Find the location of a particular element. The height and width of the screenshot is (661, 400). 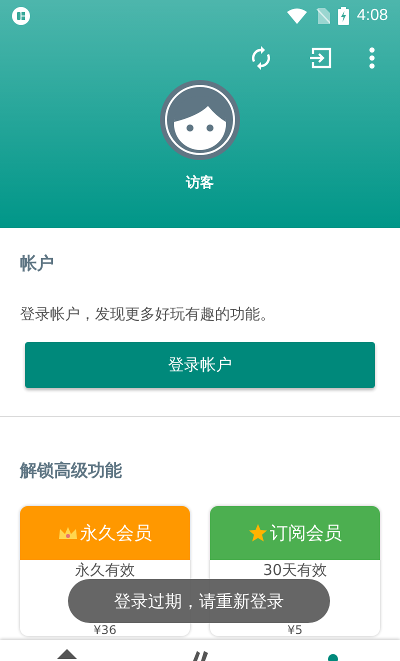

section-title: 解锁高级功能 is located at coordinates (71, 471).